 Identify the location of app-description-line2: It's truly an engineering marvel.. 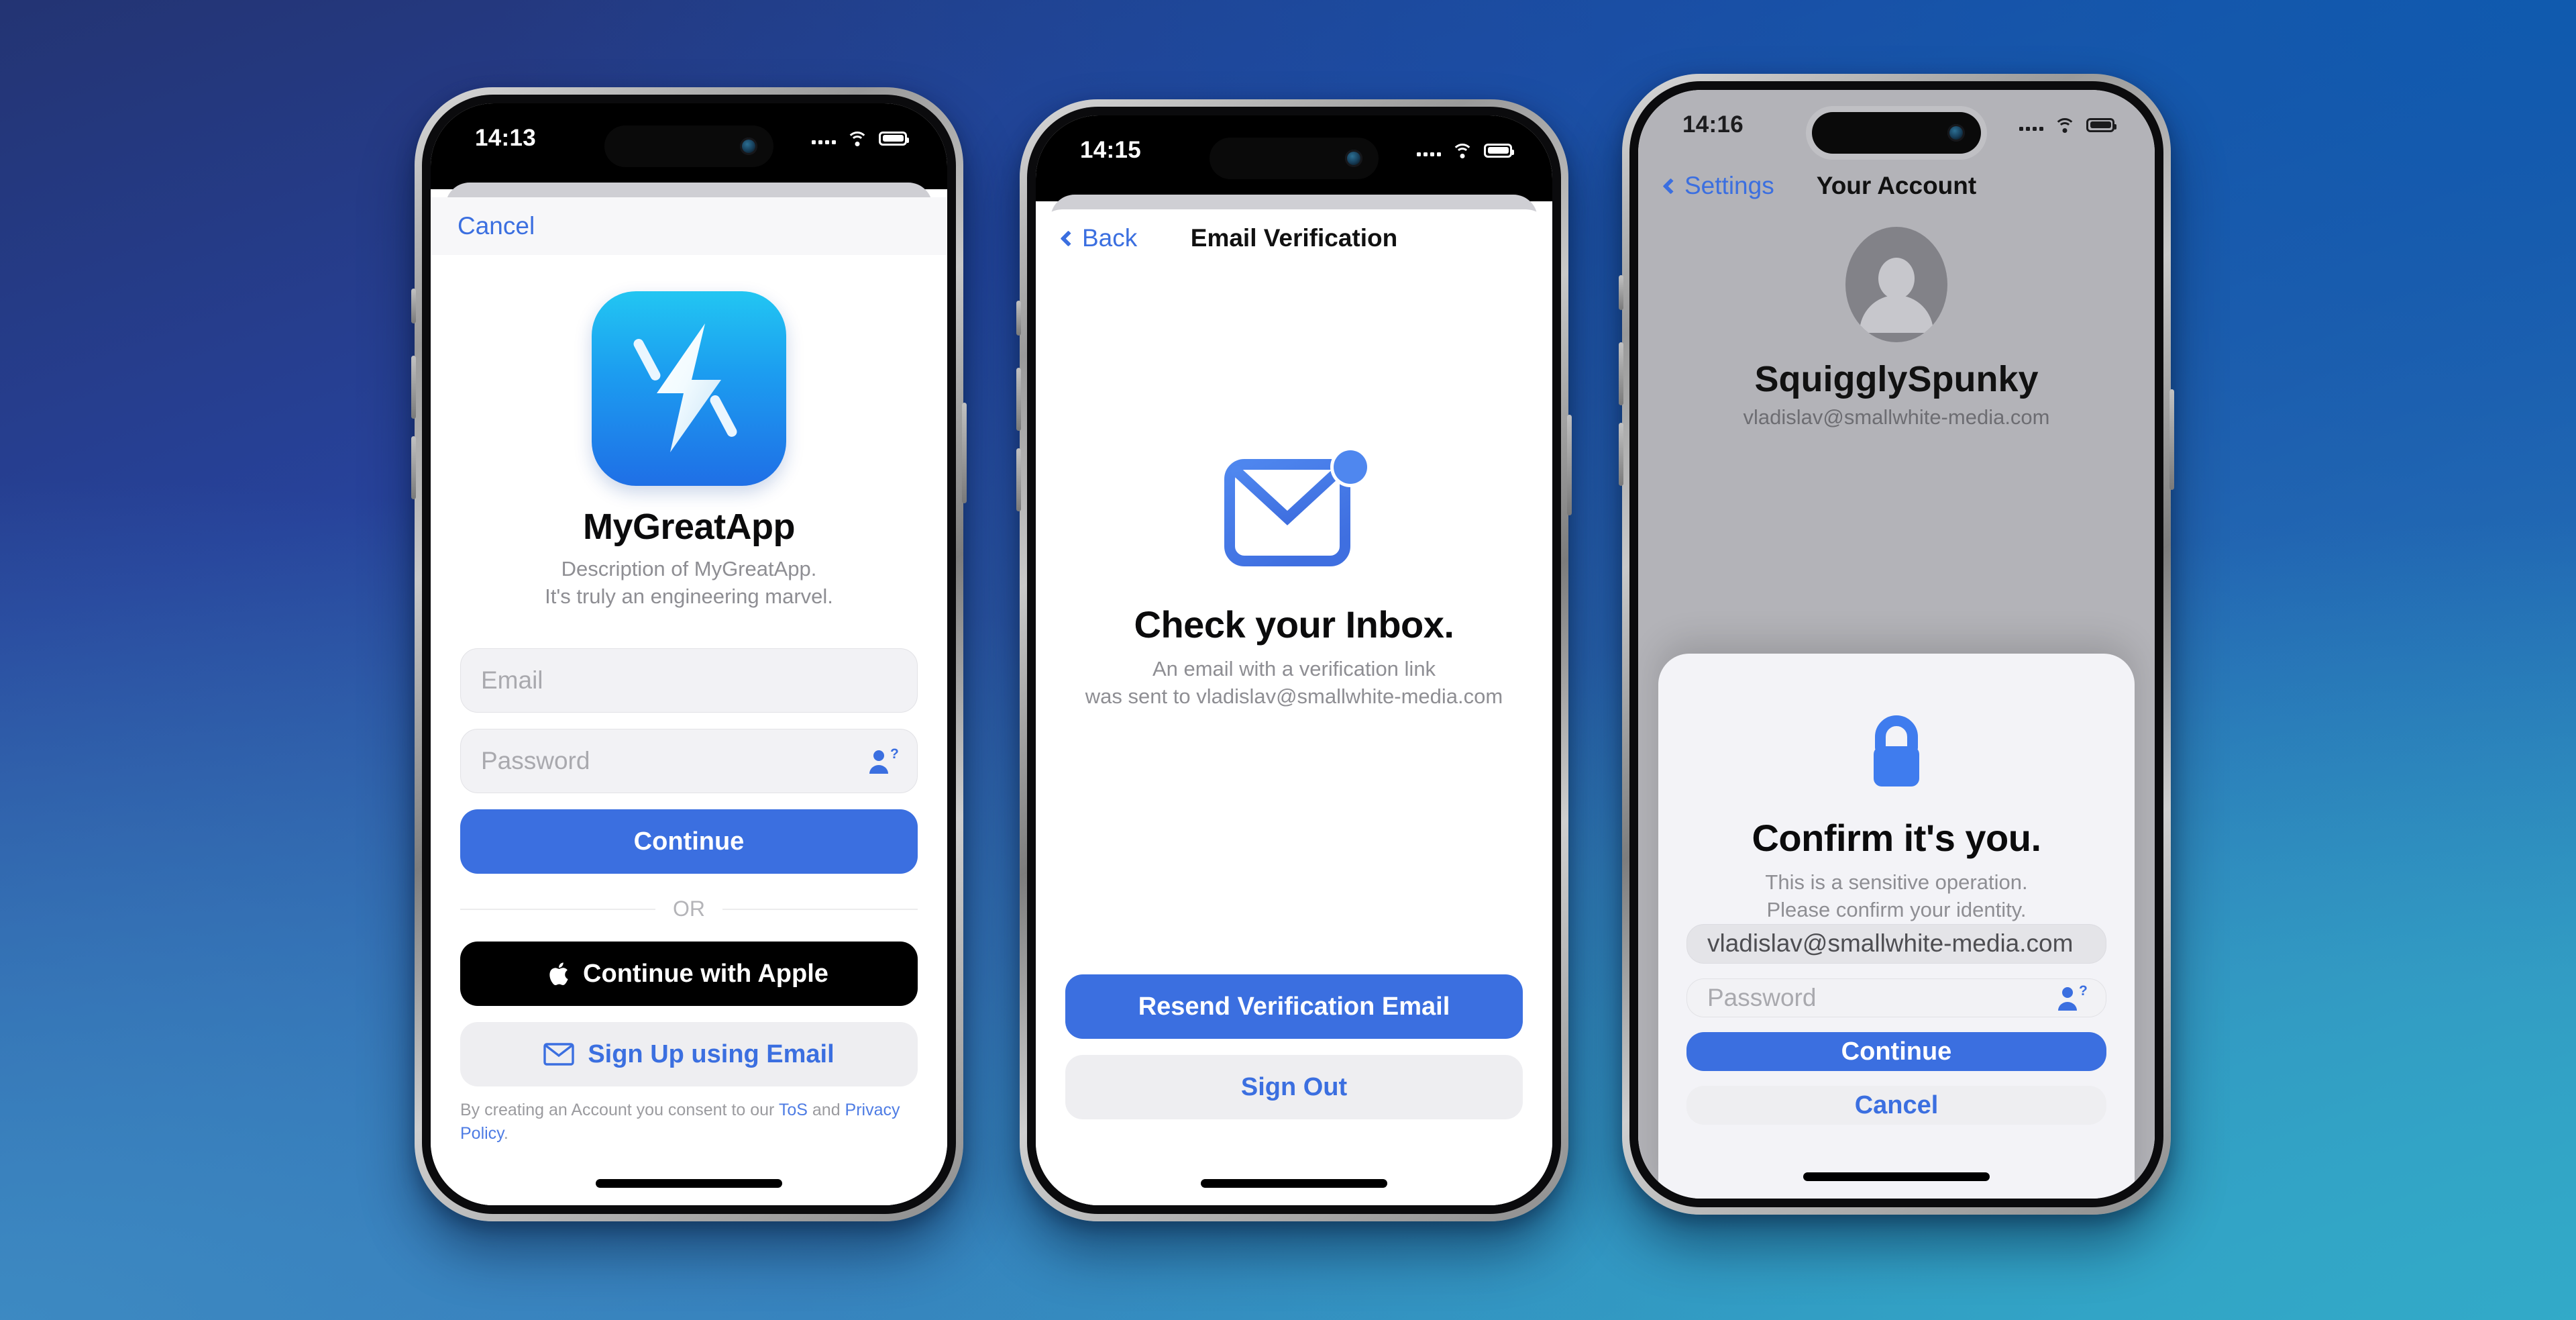
(689, 596).